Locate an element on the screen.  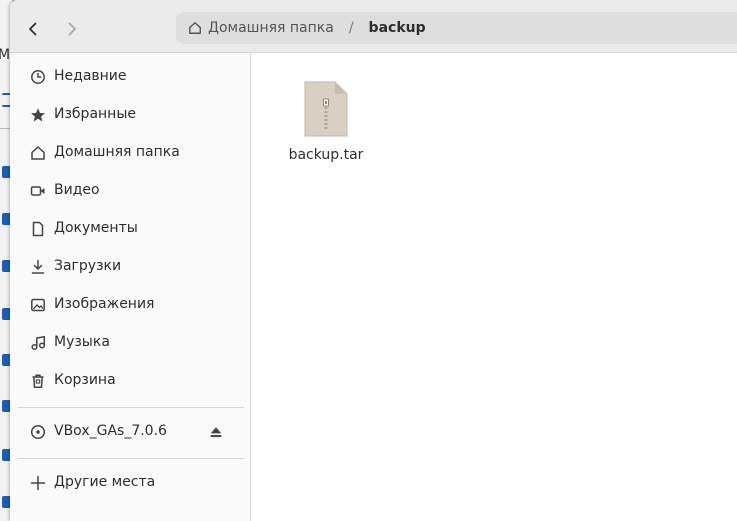
sidebar-item-documents: Документы is located at coordinates (130, 229).